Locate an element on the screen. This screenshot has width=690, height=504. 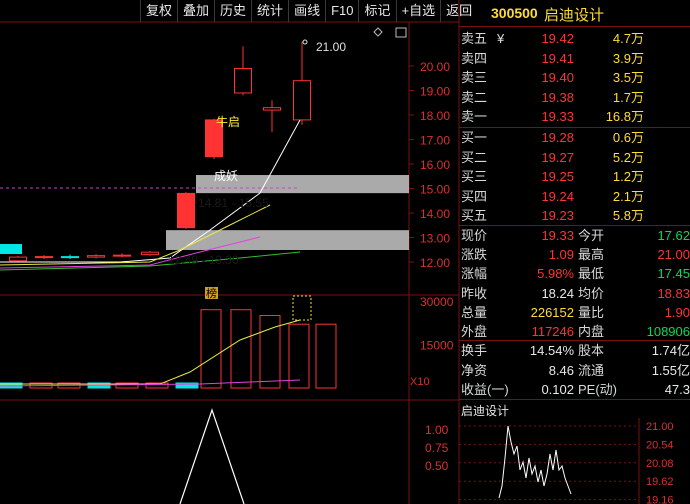
quote-row: 外盘 117246 内盘 108906 is located at coordinates (574, 331).